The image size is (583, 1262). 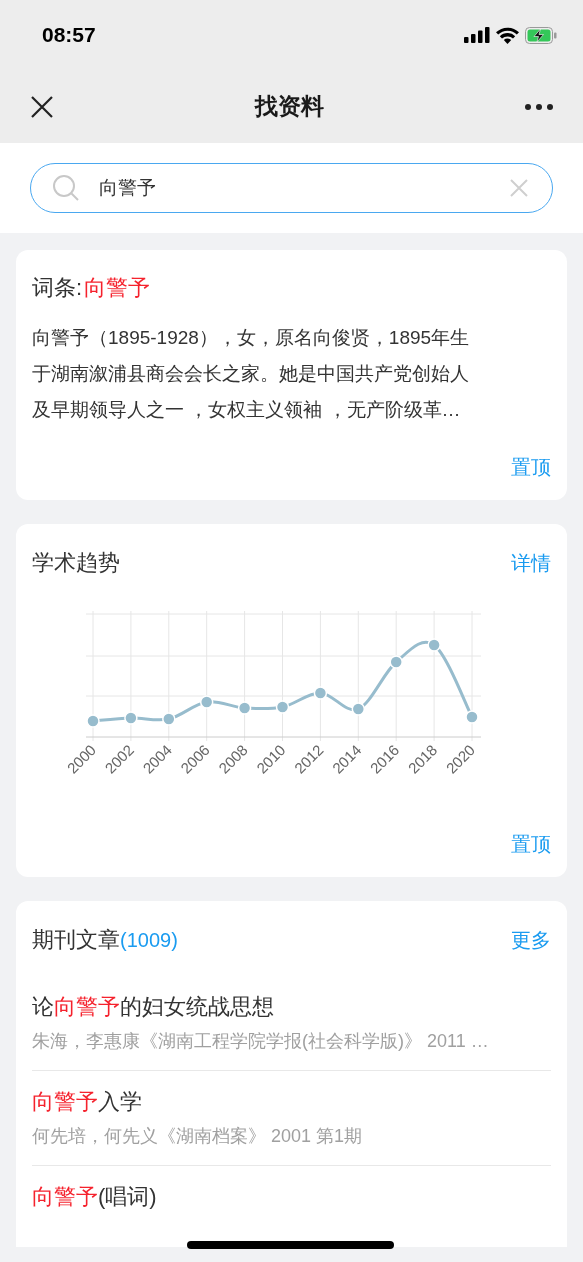 I want to click on article-meta: 何先培，何先义《湖南档案》 2001 第1期, so click(x=198, y=1136).